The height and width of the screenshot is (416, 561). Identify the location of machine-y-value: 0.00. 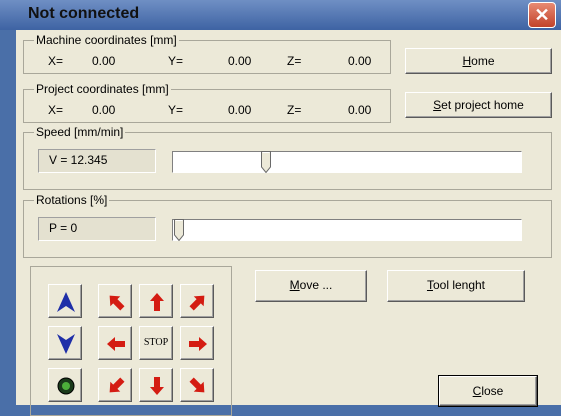
(240, 61).